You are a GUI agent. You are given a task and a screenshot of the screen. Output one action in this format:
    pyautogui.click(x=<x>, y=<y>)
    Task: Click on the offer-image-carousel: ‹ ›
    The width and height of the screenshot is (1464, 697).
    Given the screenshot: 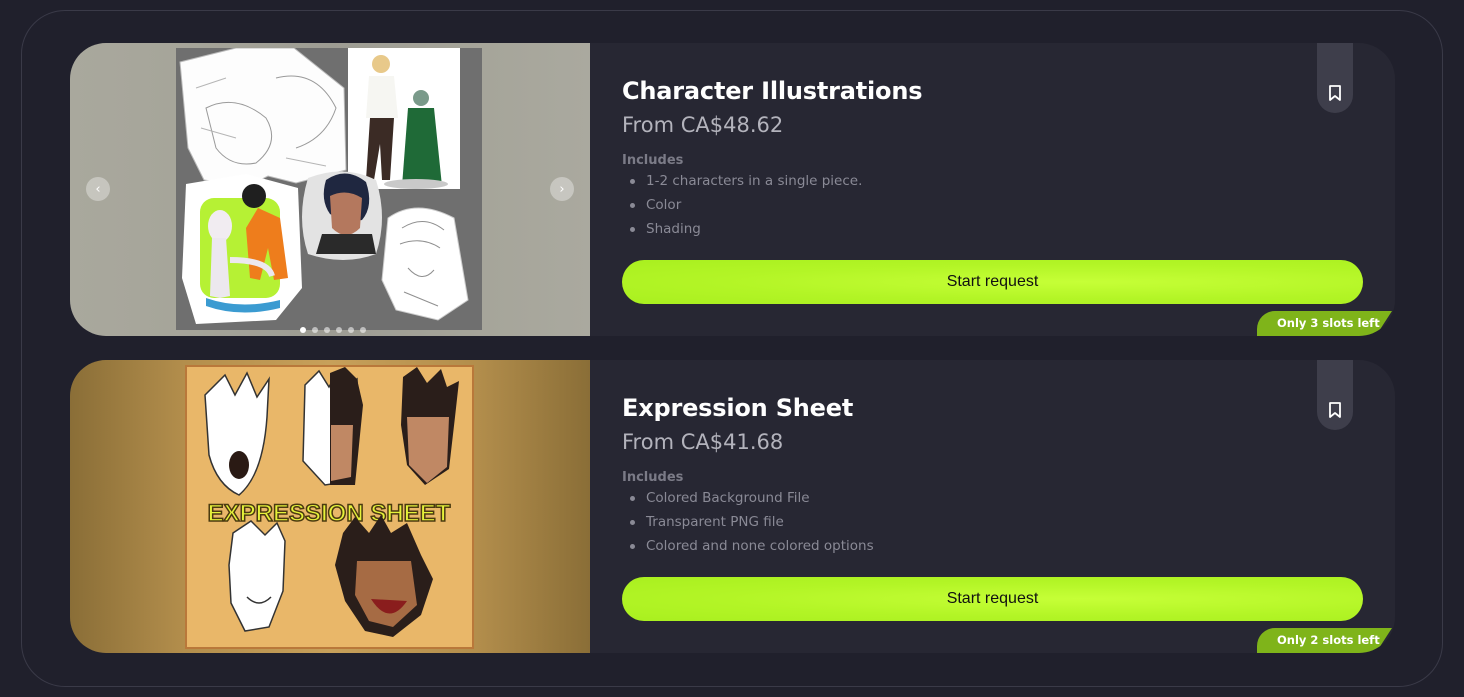 What is the action you would take?
    pyautogui.click(x=330, y=189)
    